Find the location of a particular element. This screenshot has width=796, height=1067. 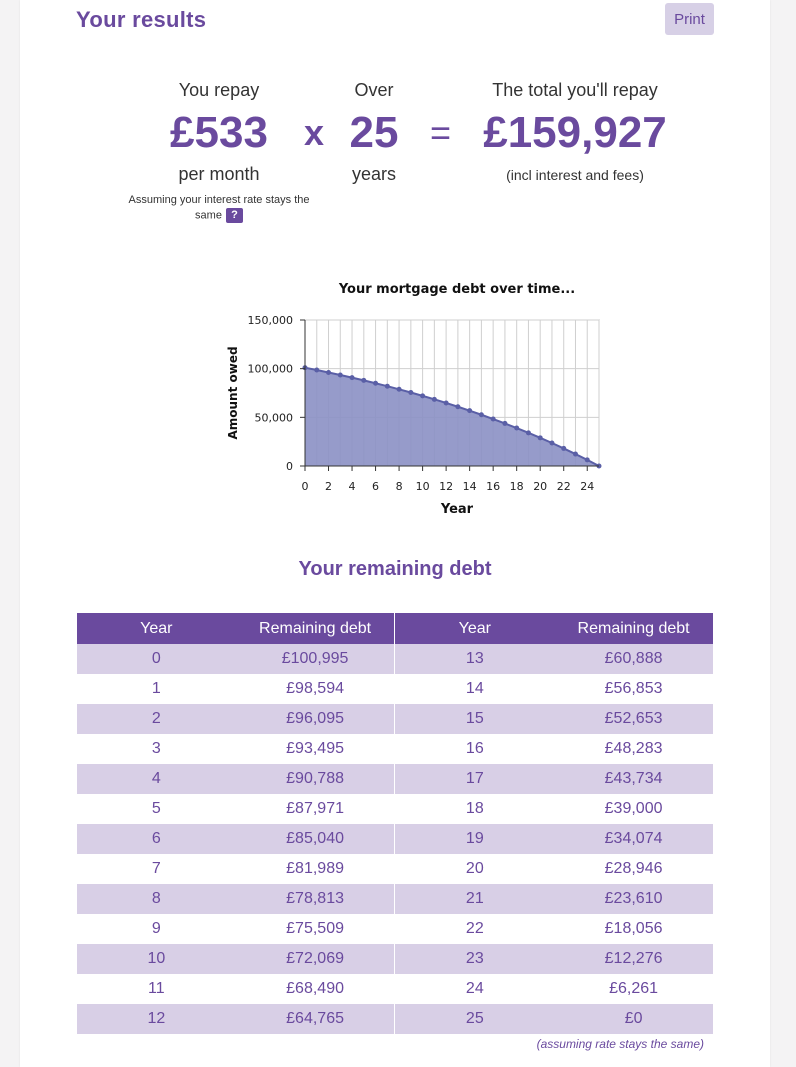

cell-year: 6 is located at coordinates (156, 839).